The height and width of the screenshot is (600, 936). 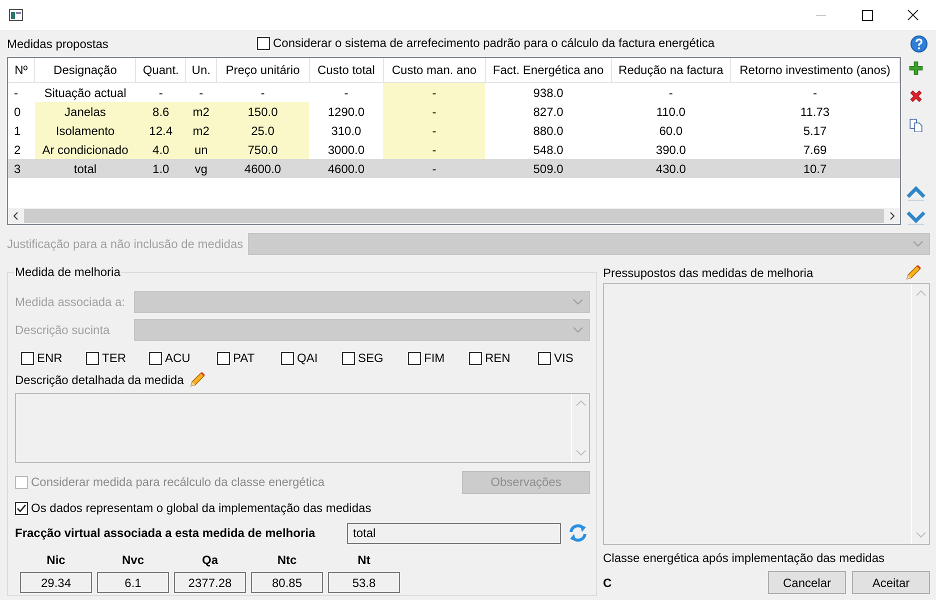 What do you see at coordinates (263, 149) in the screenshot?
I see `table-cell: 750.0` at bounding box center [263, 149].